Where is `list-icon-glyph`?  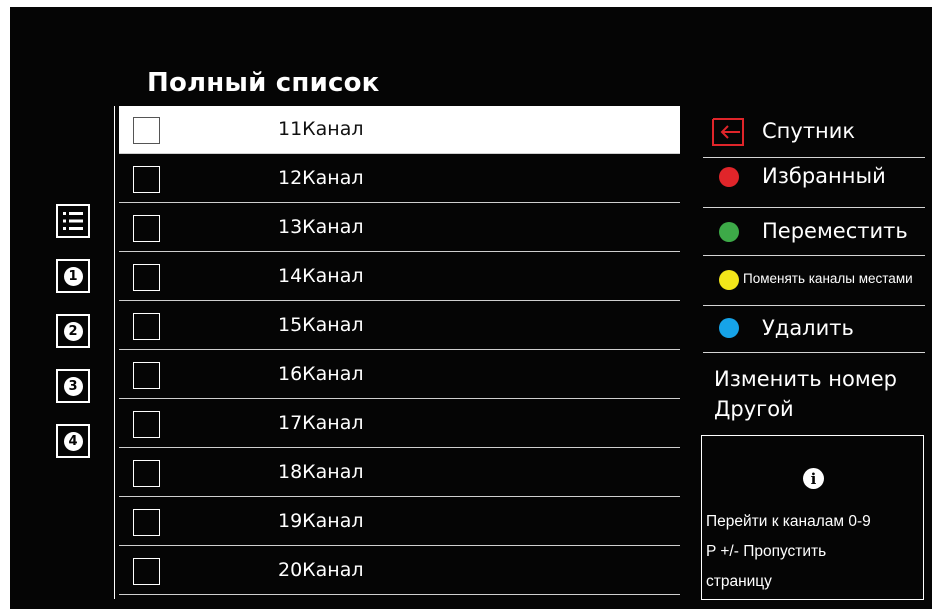 list-icon-glyph is located at coordinates (73, 221).